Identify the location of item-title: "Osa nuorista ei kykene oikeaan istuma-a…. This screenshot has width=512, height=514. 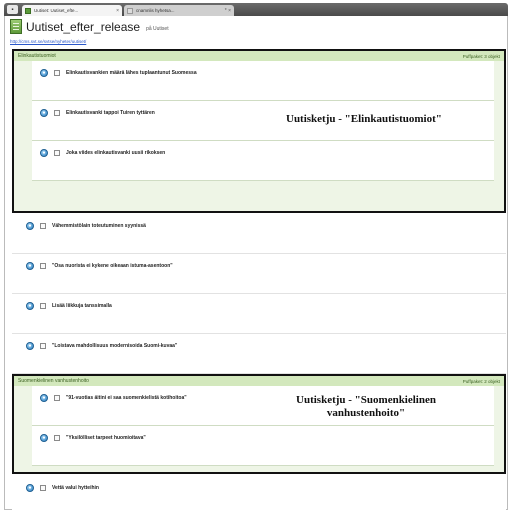
(112, 266).